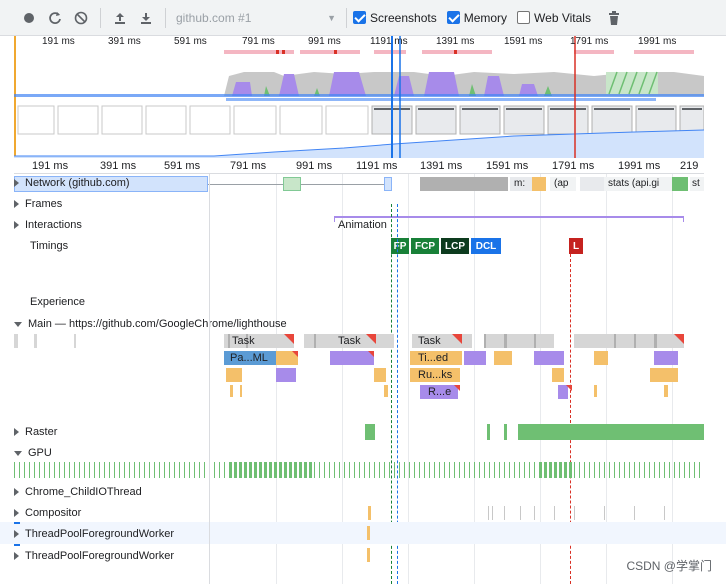 The width and height of the screenshot is (726, 584). Describe the element at coordinates (29, 18) in the screenshot. I see `record-button` at that location.